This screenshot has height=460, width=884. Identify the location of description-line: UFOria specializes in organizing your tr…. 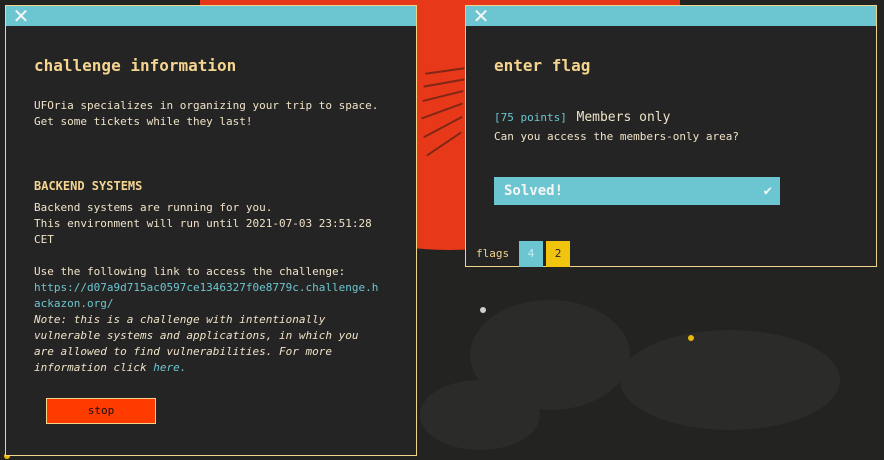
(206, 105).